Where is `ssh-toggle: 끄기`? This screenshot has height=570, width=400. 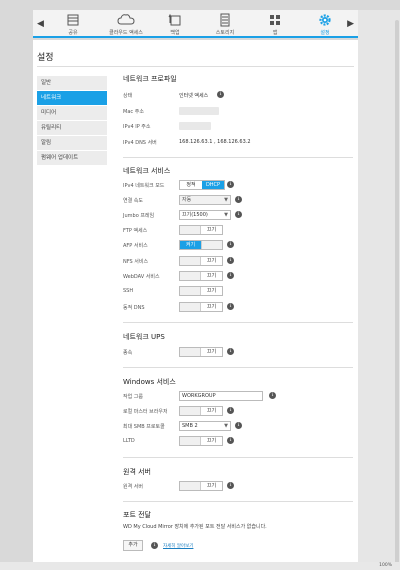
ssh-toggle: 끄기 is located at coordinates (201, 291).